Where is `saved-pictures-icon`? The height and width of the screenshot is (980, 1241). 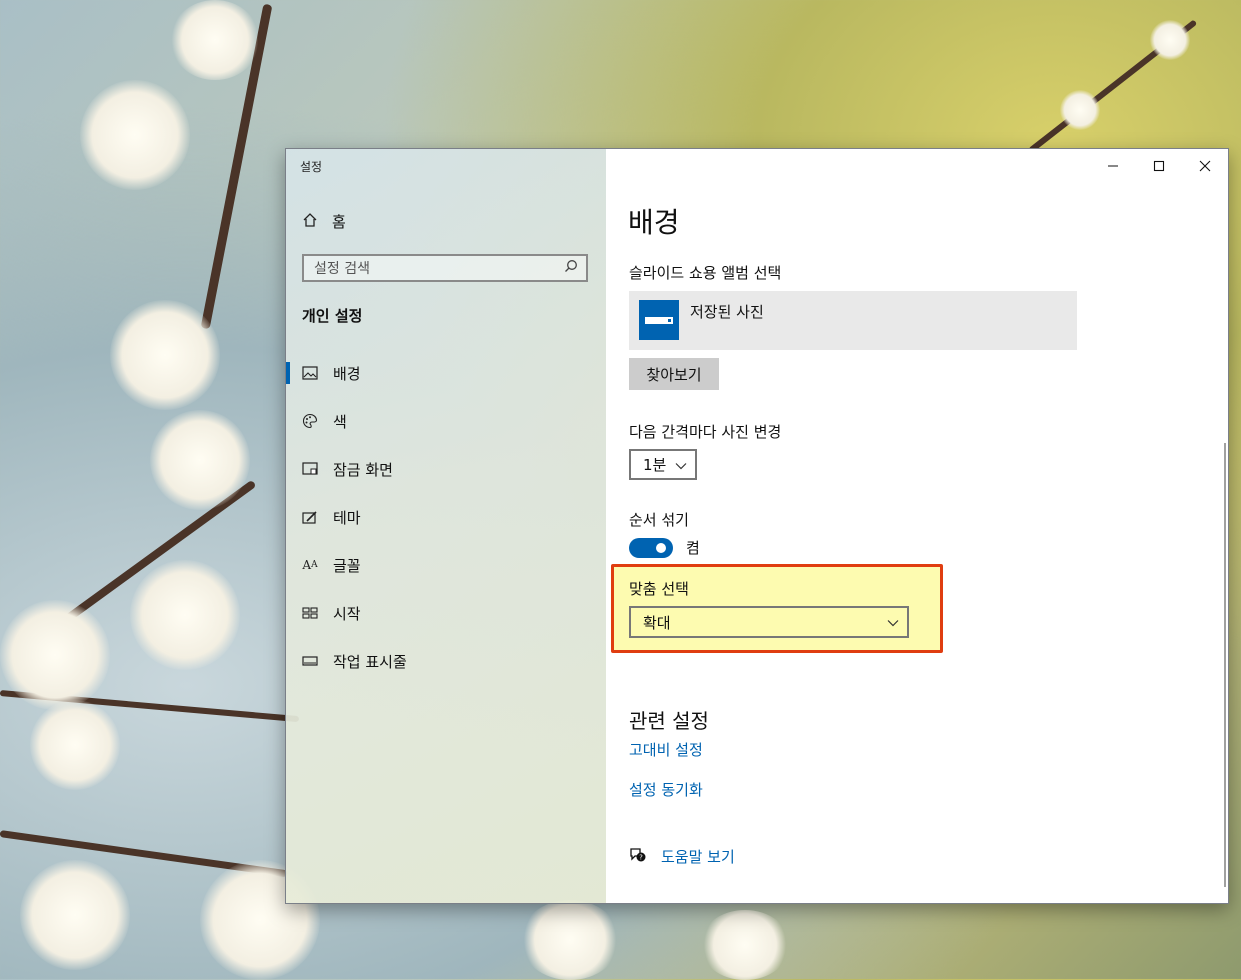 saved-pictures-icon is located at coordinates (659, 320).